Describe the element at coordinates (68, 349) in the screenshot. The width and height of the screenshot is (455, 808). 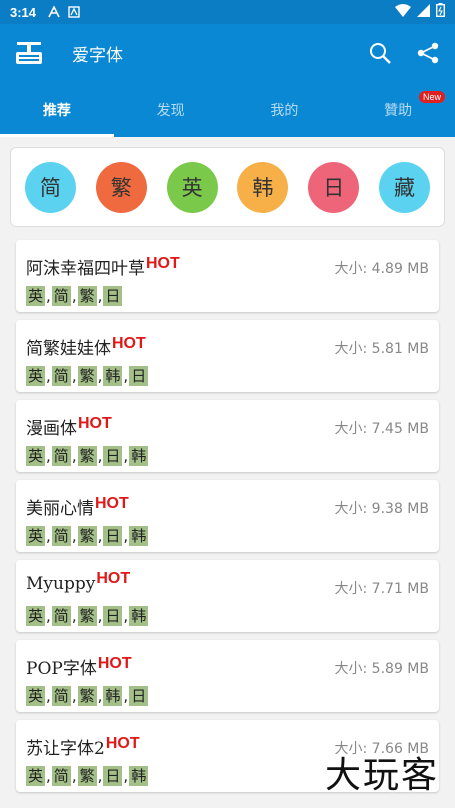
I see `font-name: 简繁娃娃体` at that location.